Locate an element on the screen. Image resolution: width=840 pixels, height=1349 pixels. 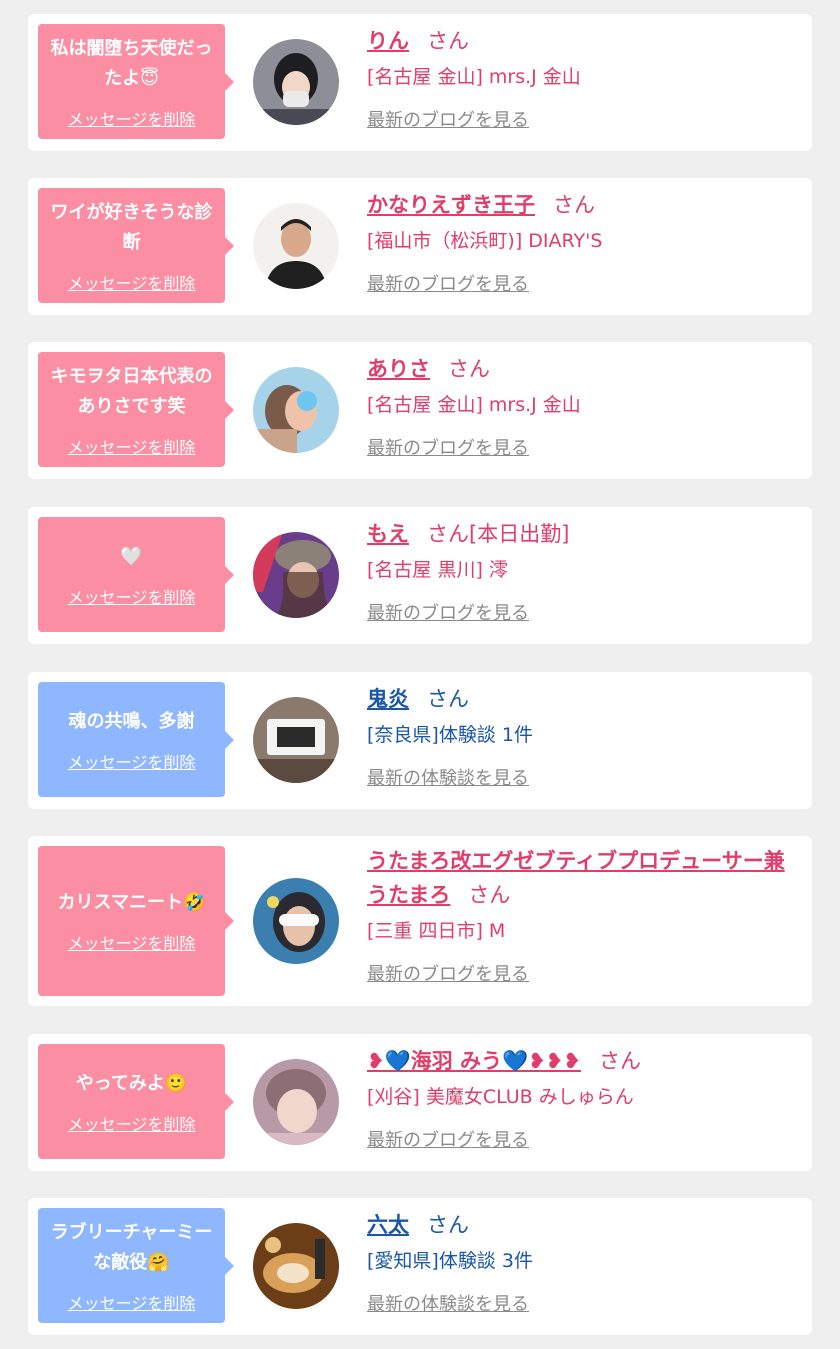
message-bubble: 私は闇堕ち天使だったよ😇 メッセージを削除 is located at coordinates (136, 81).